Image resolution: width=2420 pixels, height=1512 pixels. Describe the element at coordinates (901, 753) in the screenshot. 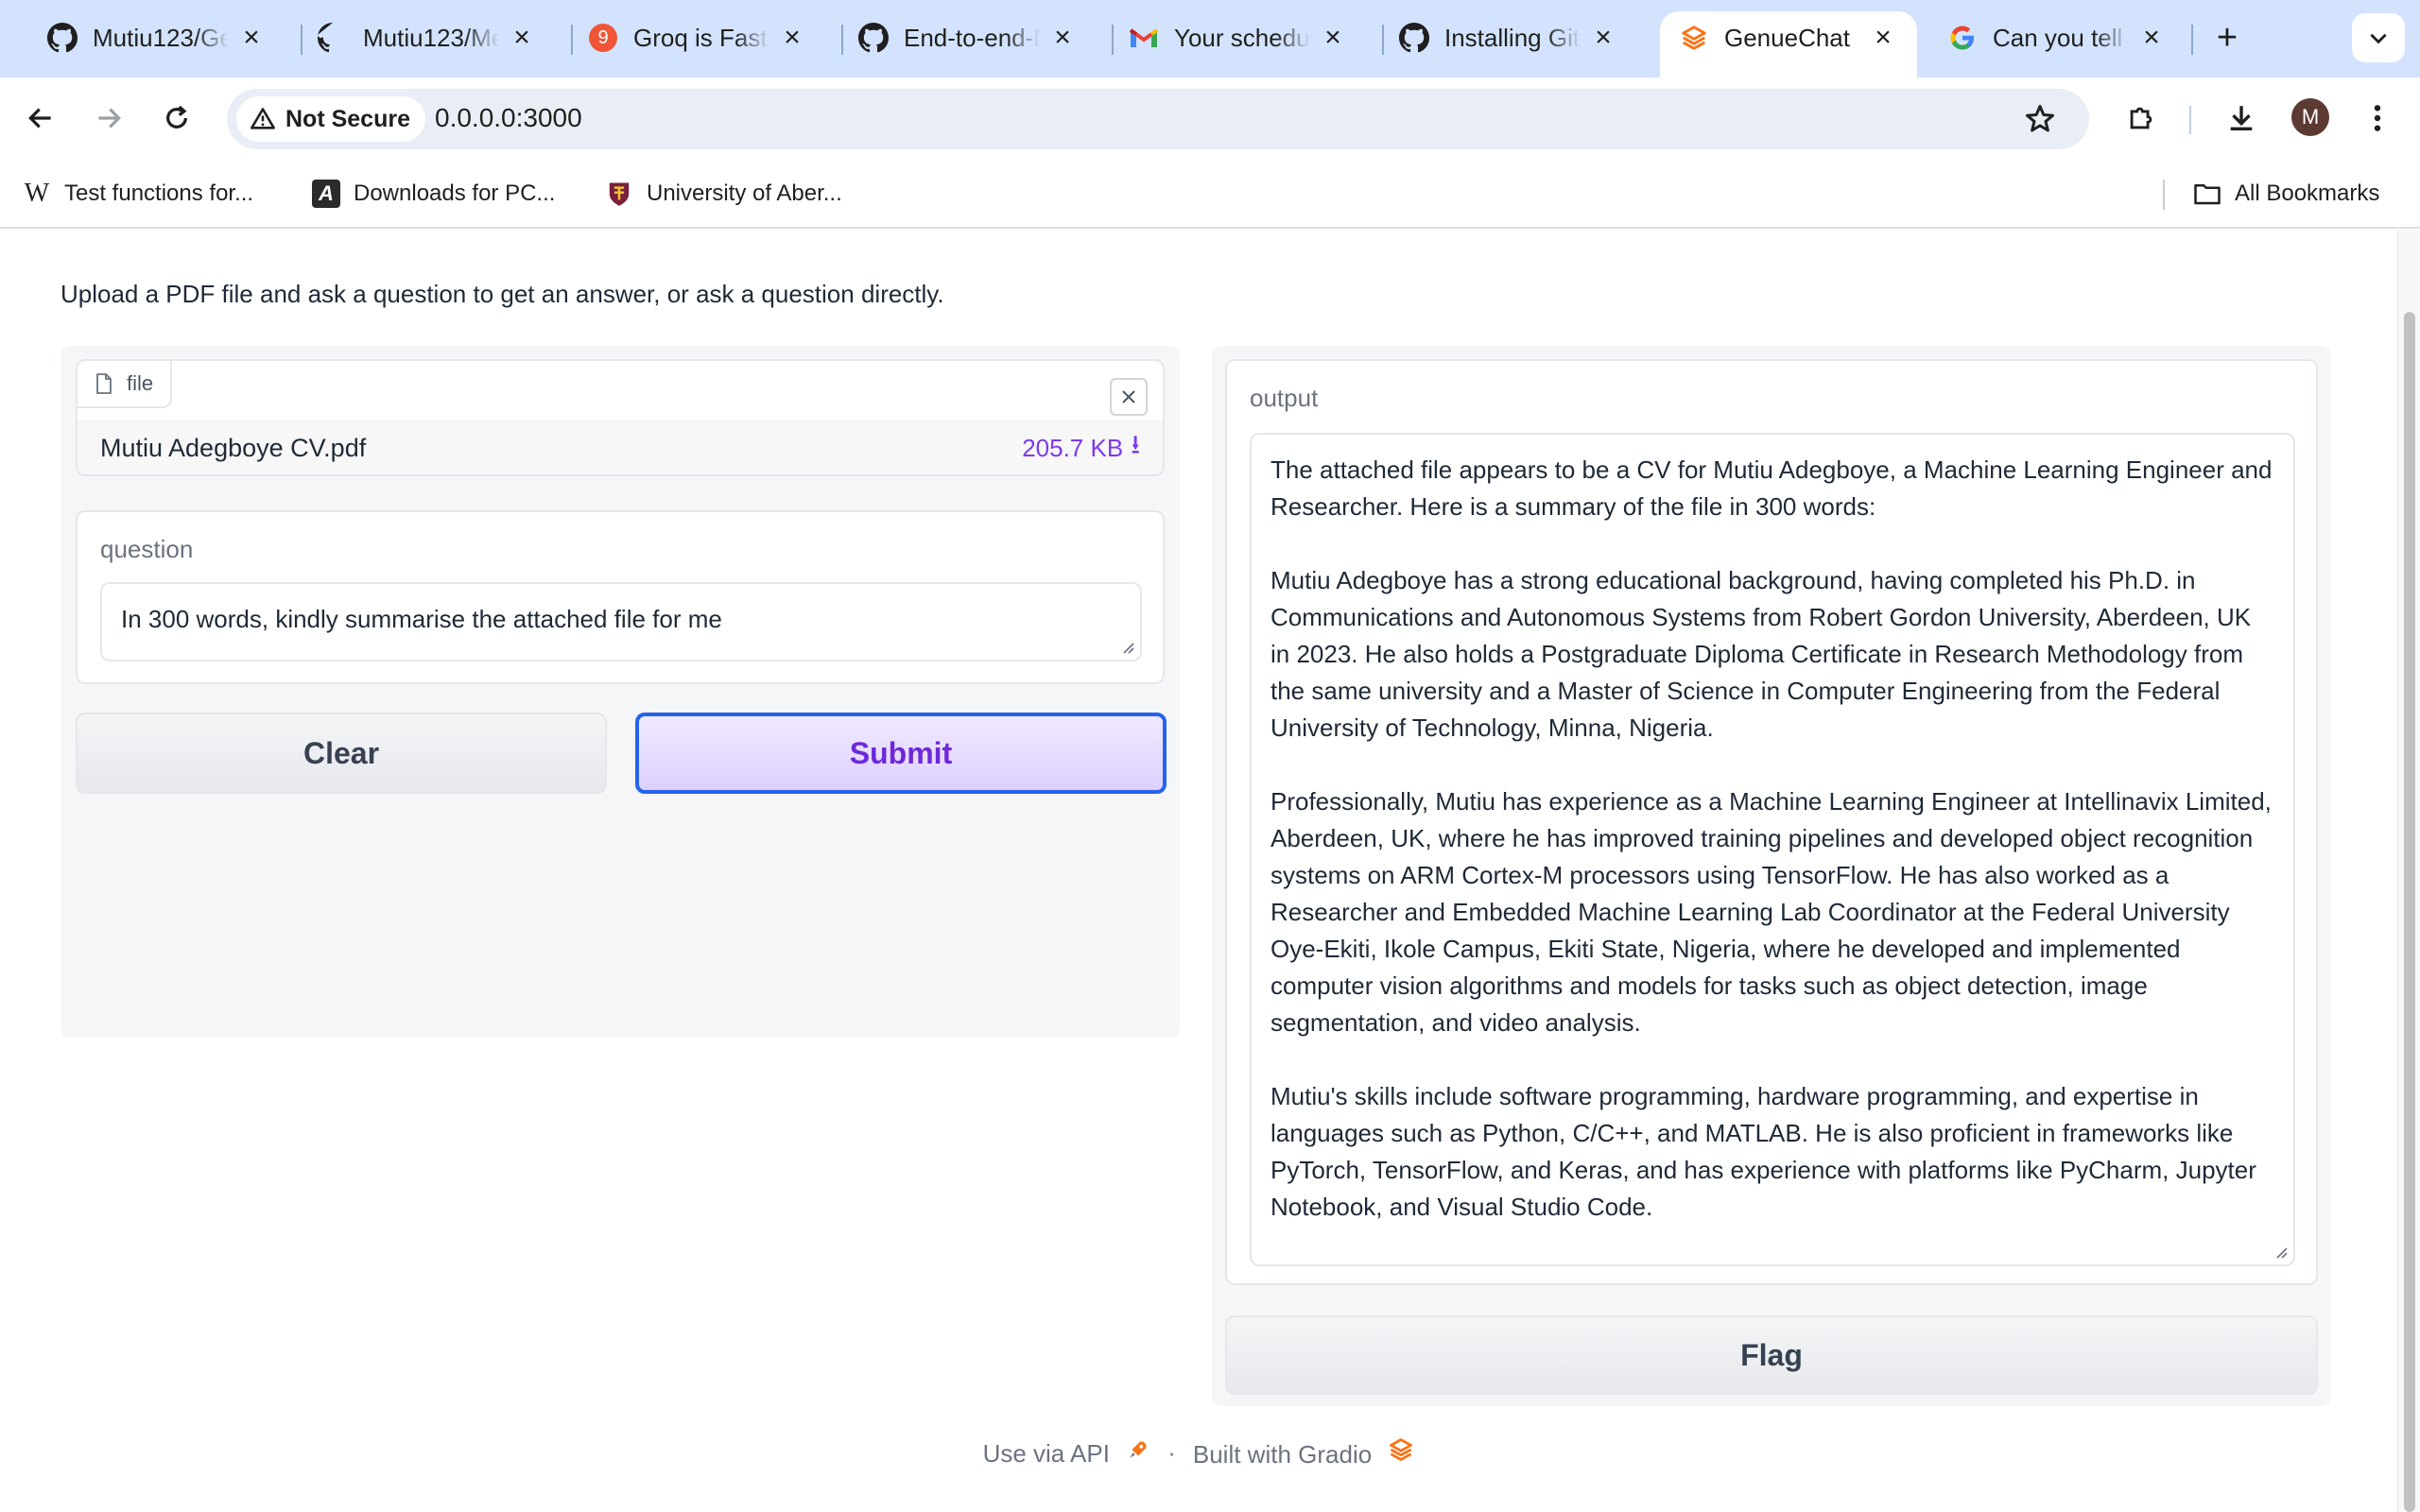

I see `submit-button: Submit` at that location.